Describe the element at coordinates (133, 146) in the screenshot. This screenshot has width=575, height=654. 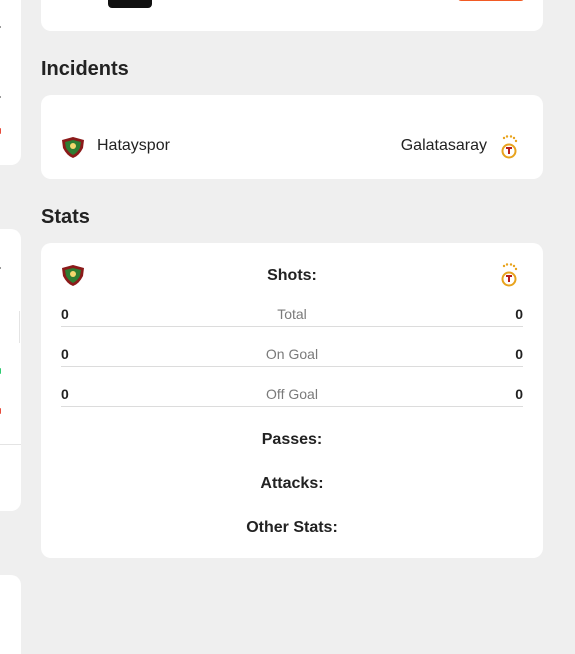
I see `home-team-name: Hatayspor` at that location.